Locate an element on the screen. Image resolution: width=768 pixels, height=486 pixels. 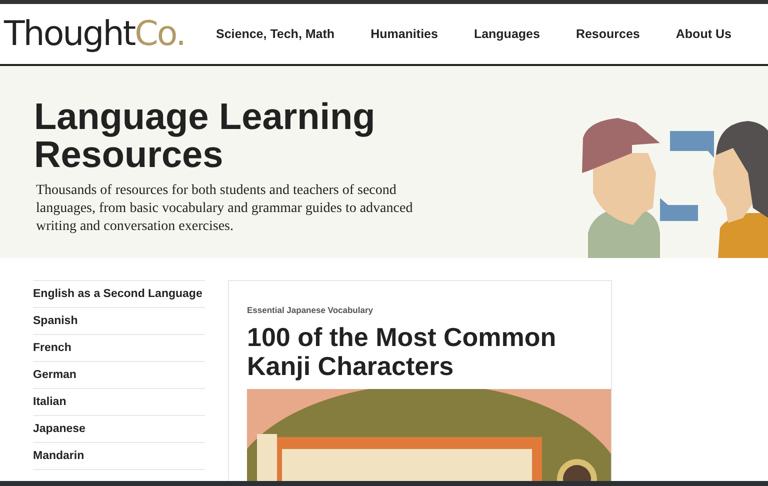
nav-link: Resources is located at coordinates (608, 34).